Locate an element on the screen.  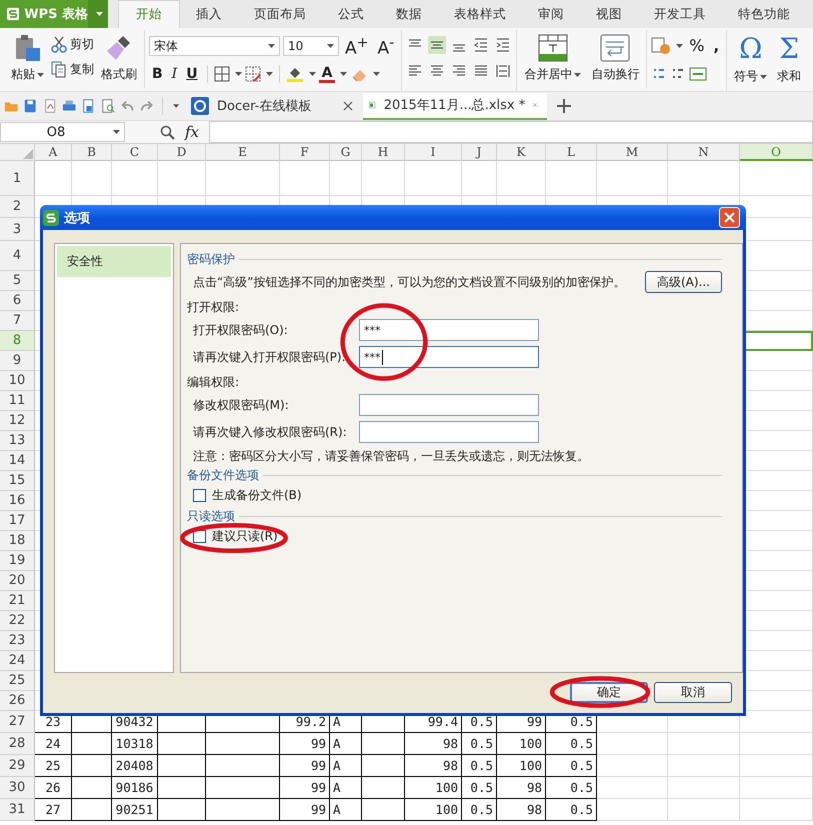
save-icon is located at coordinates (30, 106).